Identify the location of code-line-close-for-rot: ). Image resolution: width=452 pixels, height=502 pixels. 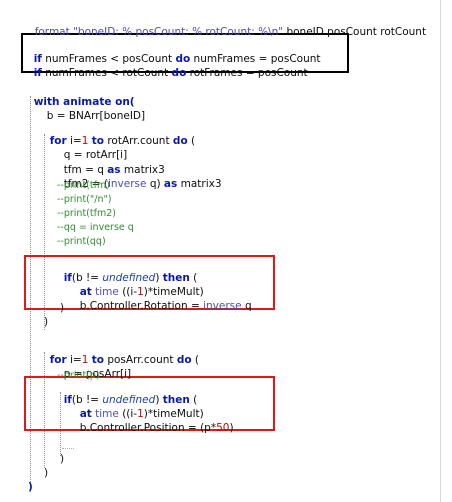
(46, 322).